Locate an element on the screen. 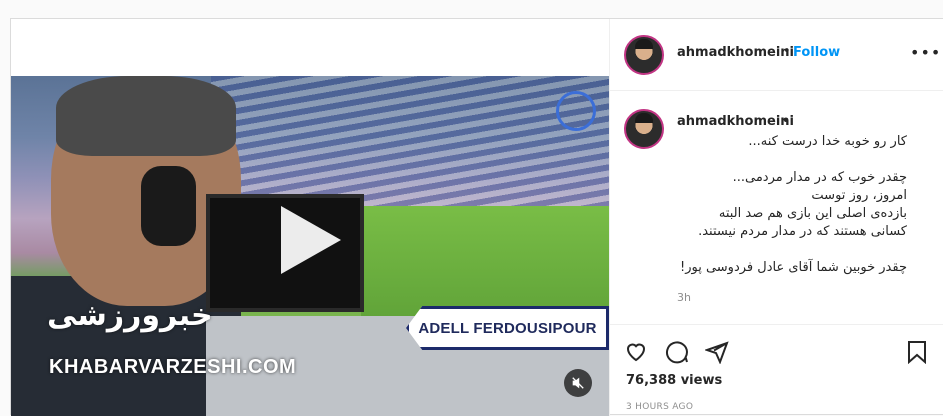 The height and width of the screenshot is (416, 943). posted-time: 3 HOURS AGO is located at coordinates (659, 407).